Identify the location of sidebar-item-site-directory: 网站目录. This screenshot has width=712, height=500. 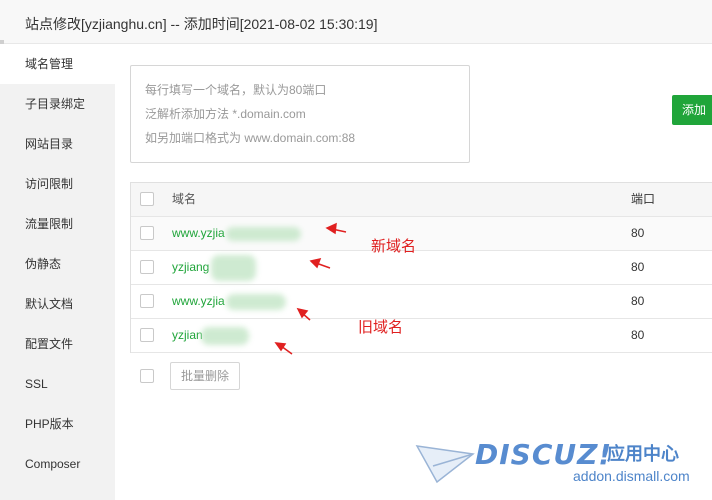
(57, 144).